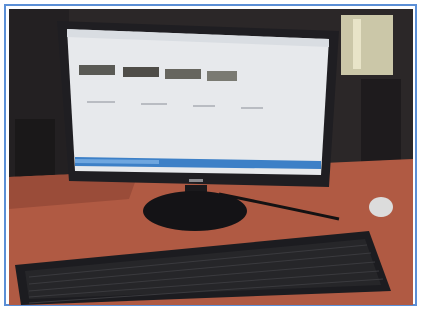 The width and height of the screenshot is (423, 309). I want to click on window-light-strip, so click(357, 44).